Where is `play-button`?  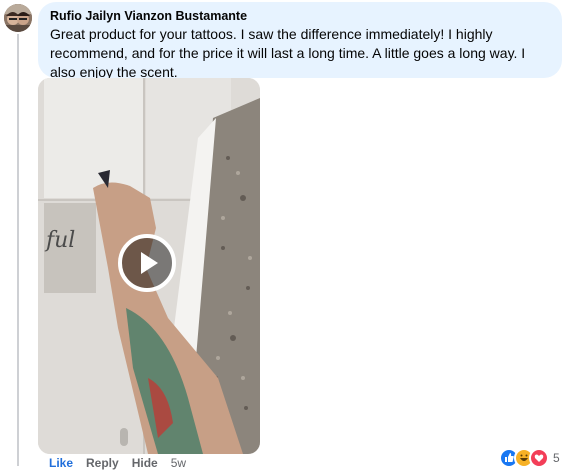 play-button is located at coordinates (147, 263).